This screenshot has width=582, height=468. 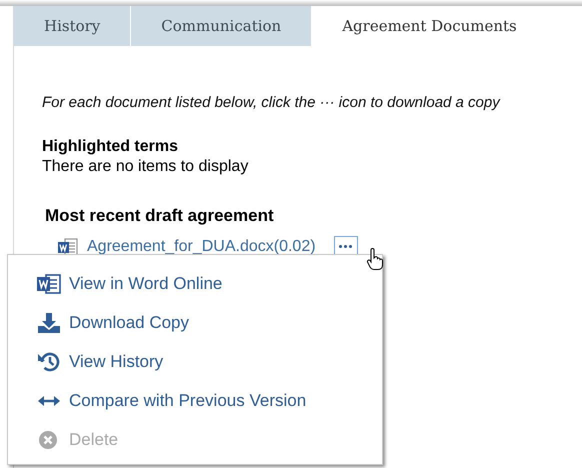 What do you see at coordinates (221, 26) in the screenshot?
I see `tab: Communication` at bounding box center [221, 26].